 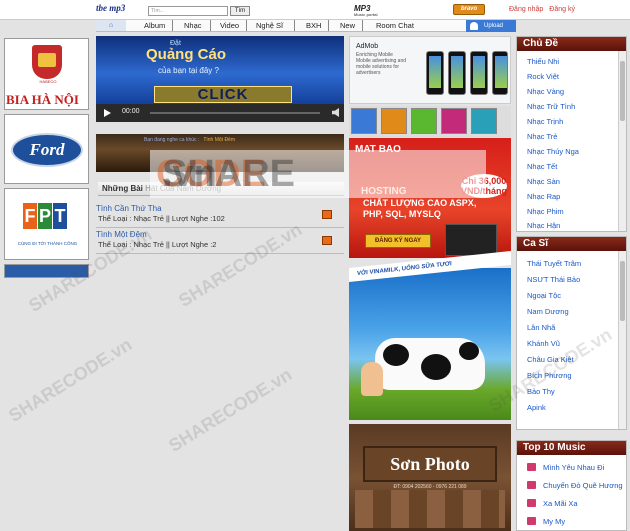 I want to click on menu-item-nhac: Nhạc, so click(x=193, y=26).